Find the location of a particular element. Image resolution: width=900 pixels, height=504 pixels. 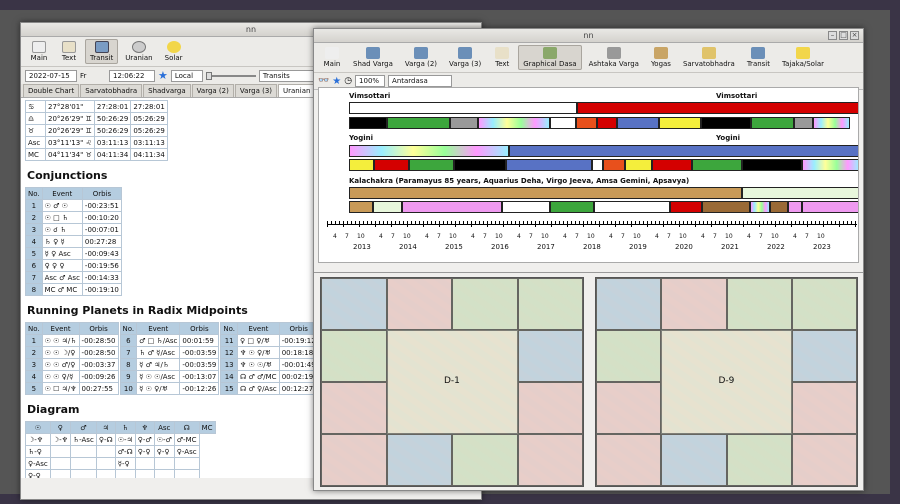

binoculars-icon: 👓 is located at coordinates (323, 81).